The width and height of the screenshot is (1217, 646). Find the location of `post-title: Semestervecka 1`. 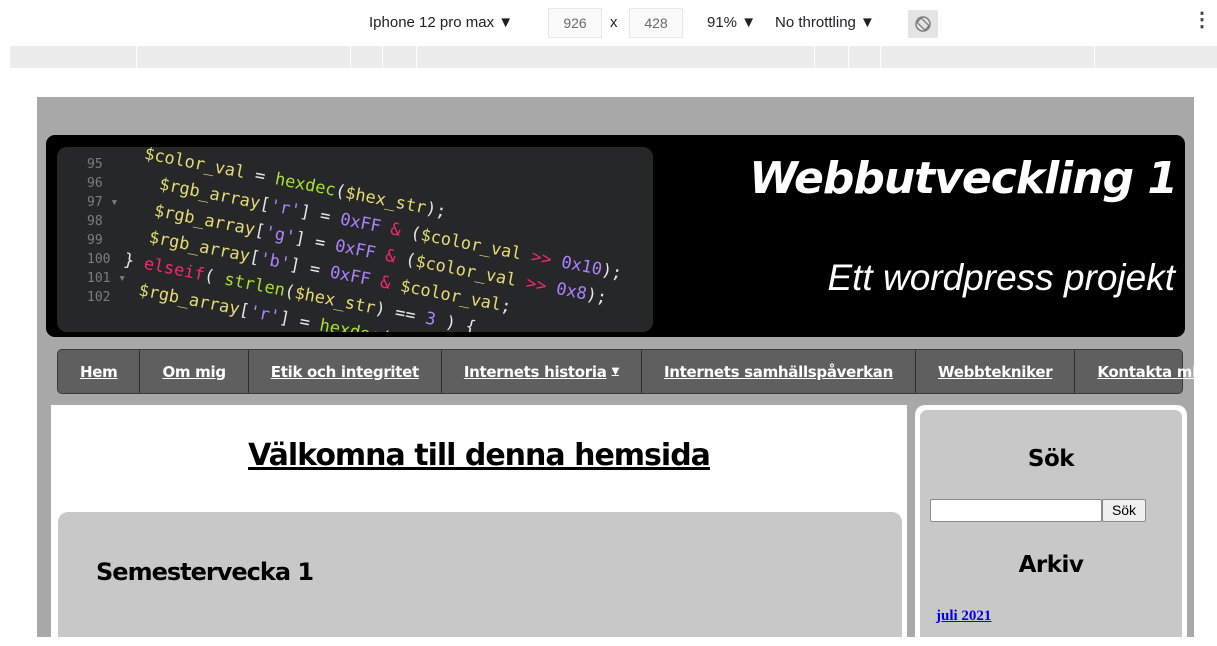

post-title: Semestervecka 1 is located at coordinates (205, 572).